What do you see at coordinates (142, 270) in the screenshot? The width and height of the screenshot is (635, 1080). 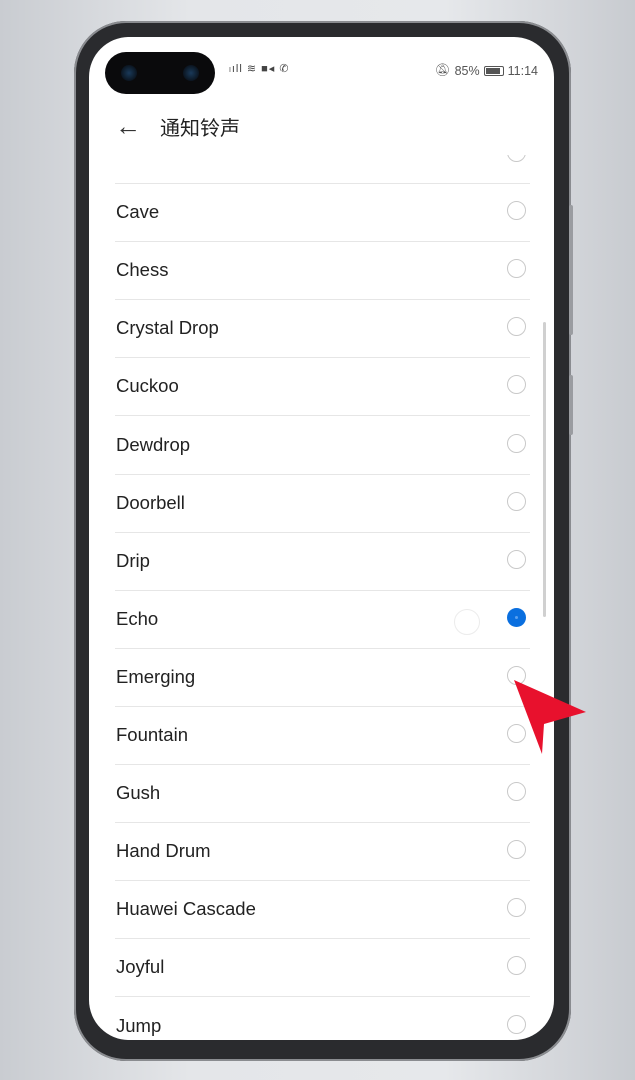 I see `ringtone-label: Chess` at bounding box center [142, 270].